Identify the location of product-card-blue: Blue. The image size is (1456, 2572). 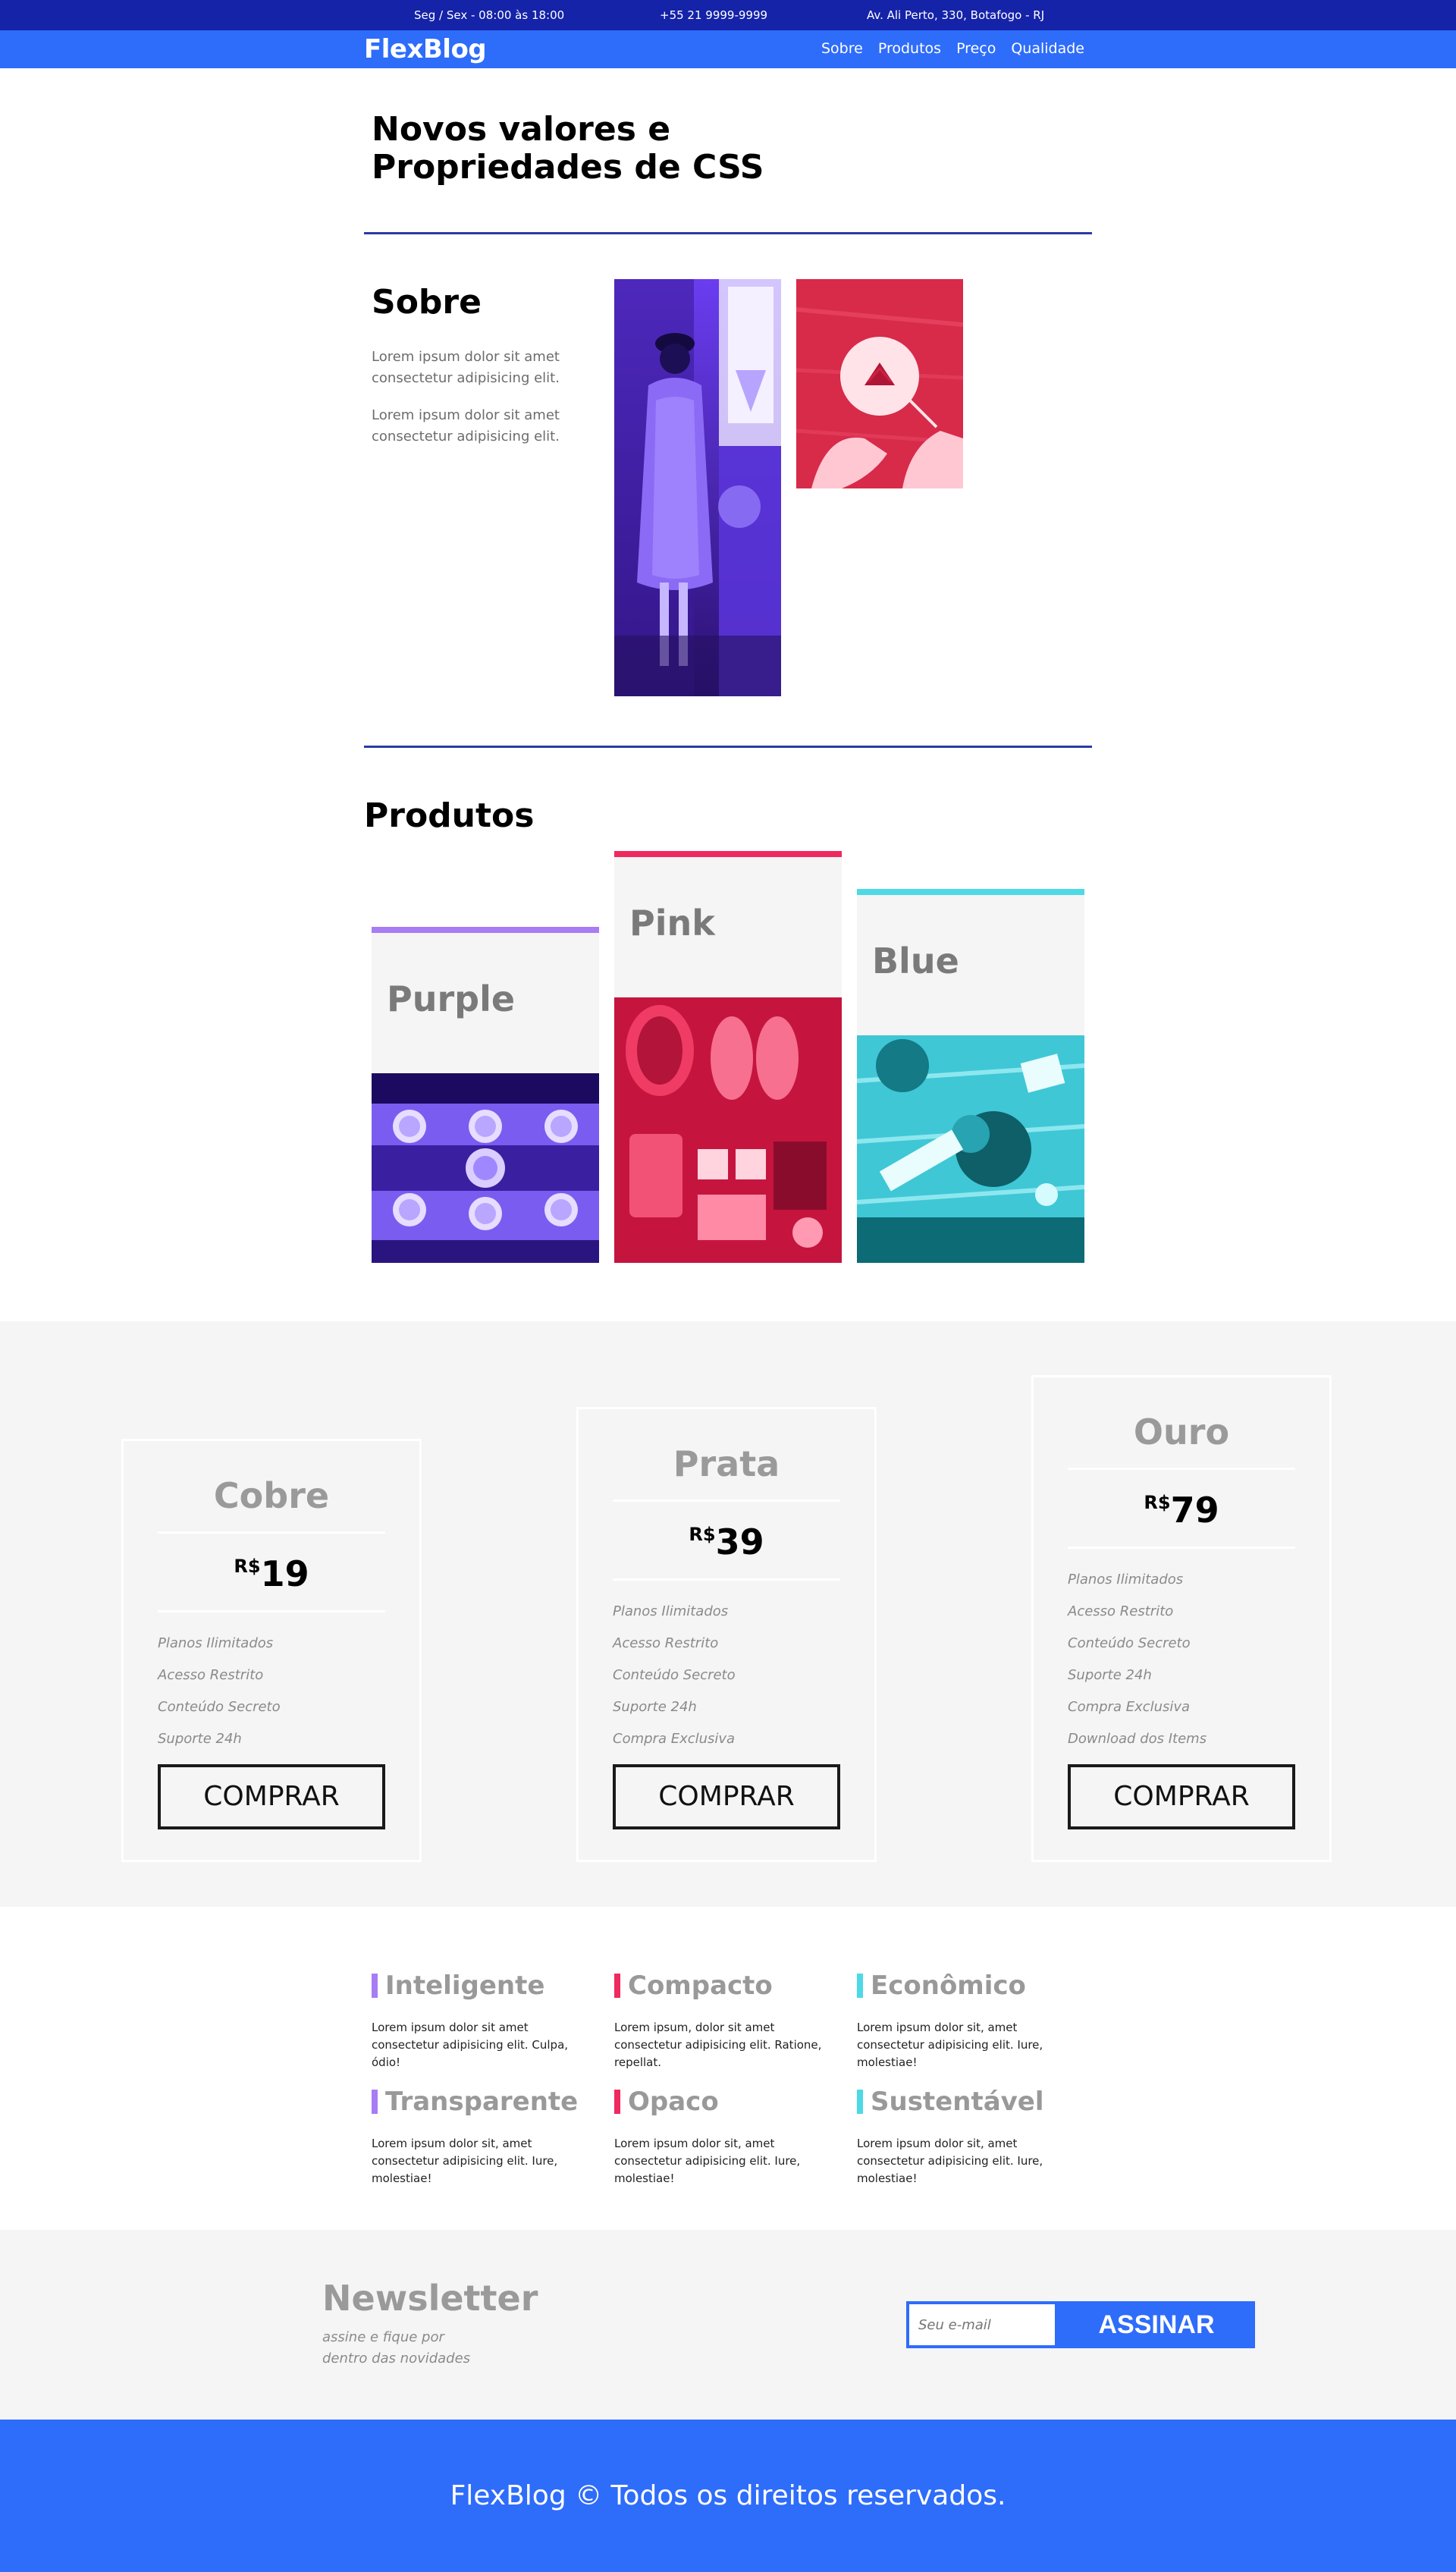
(970, 1076).